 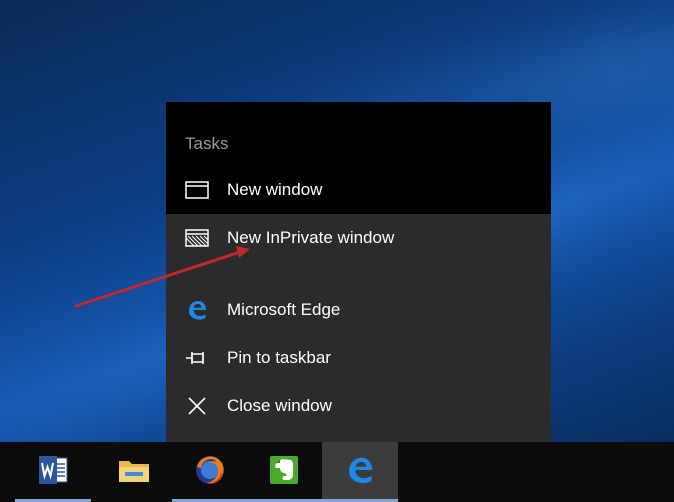 I want to click on firefox-icon, so click(x=210, y=472).